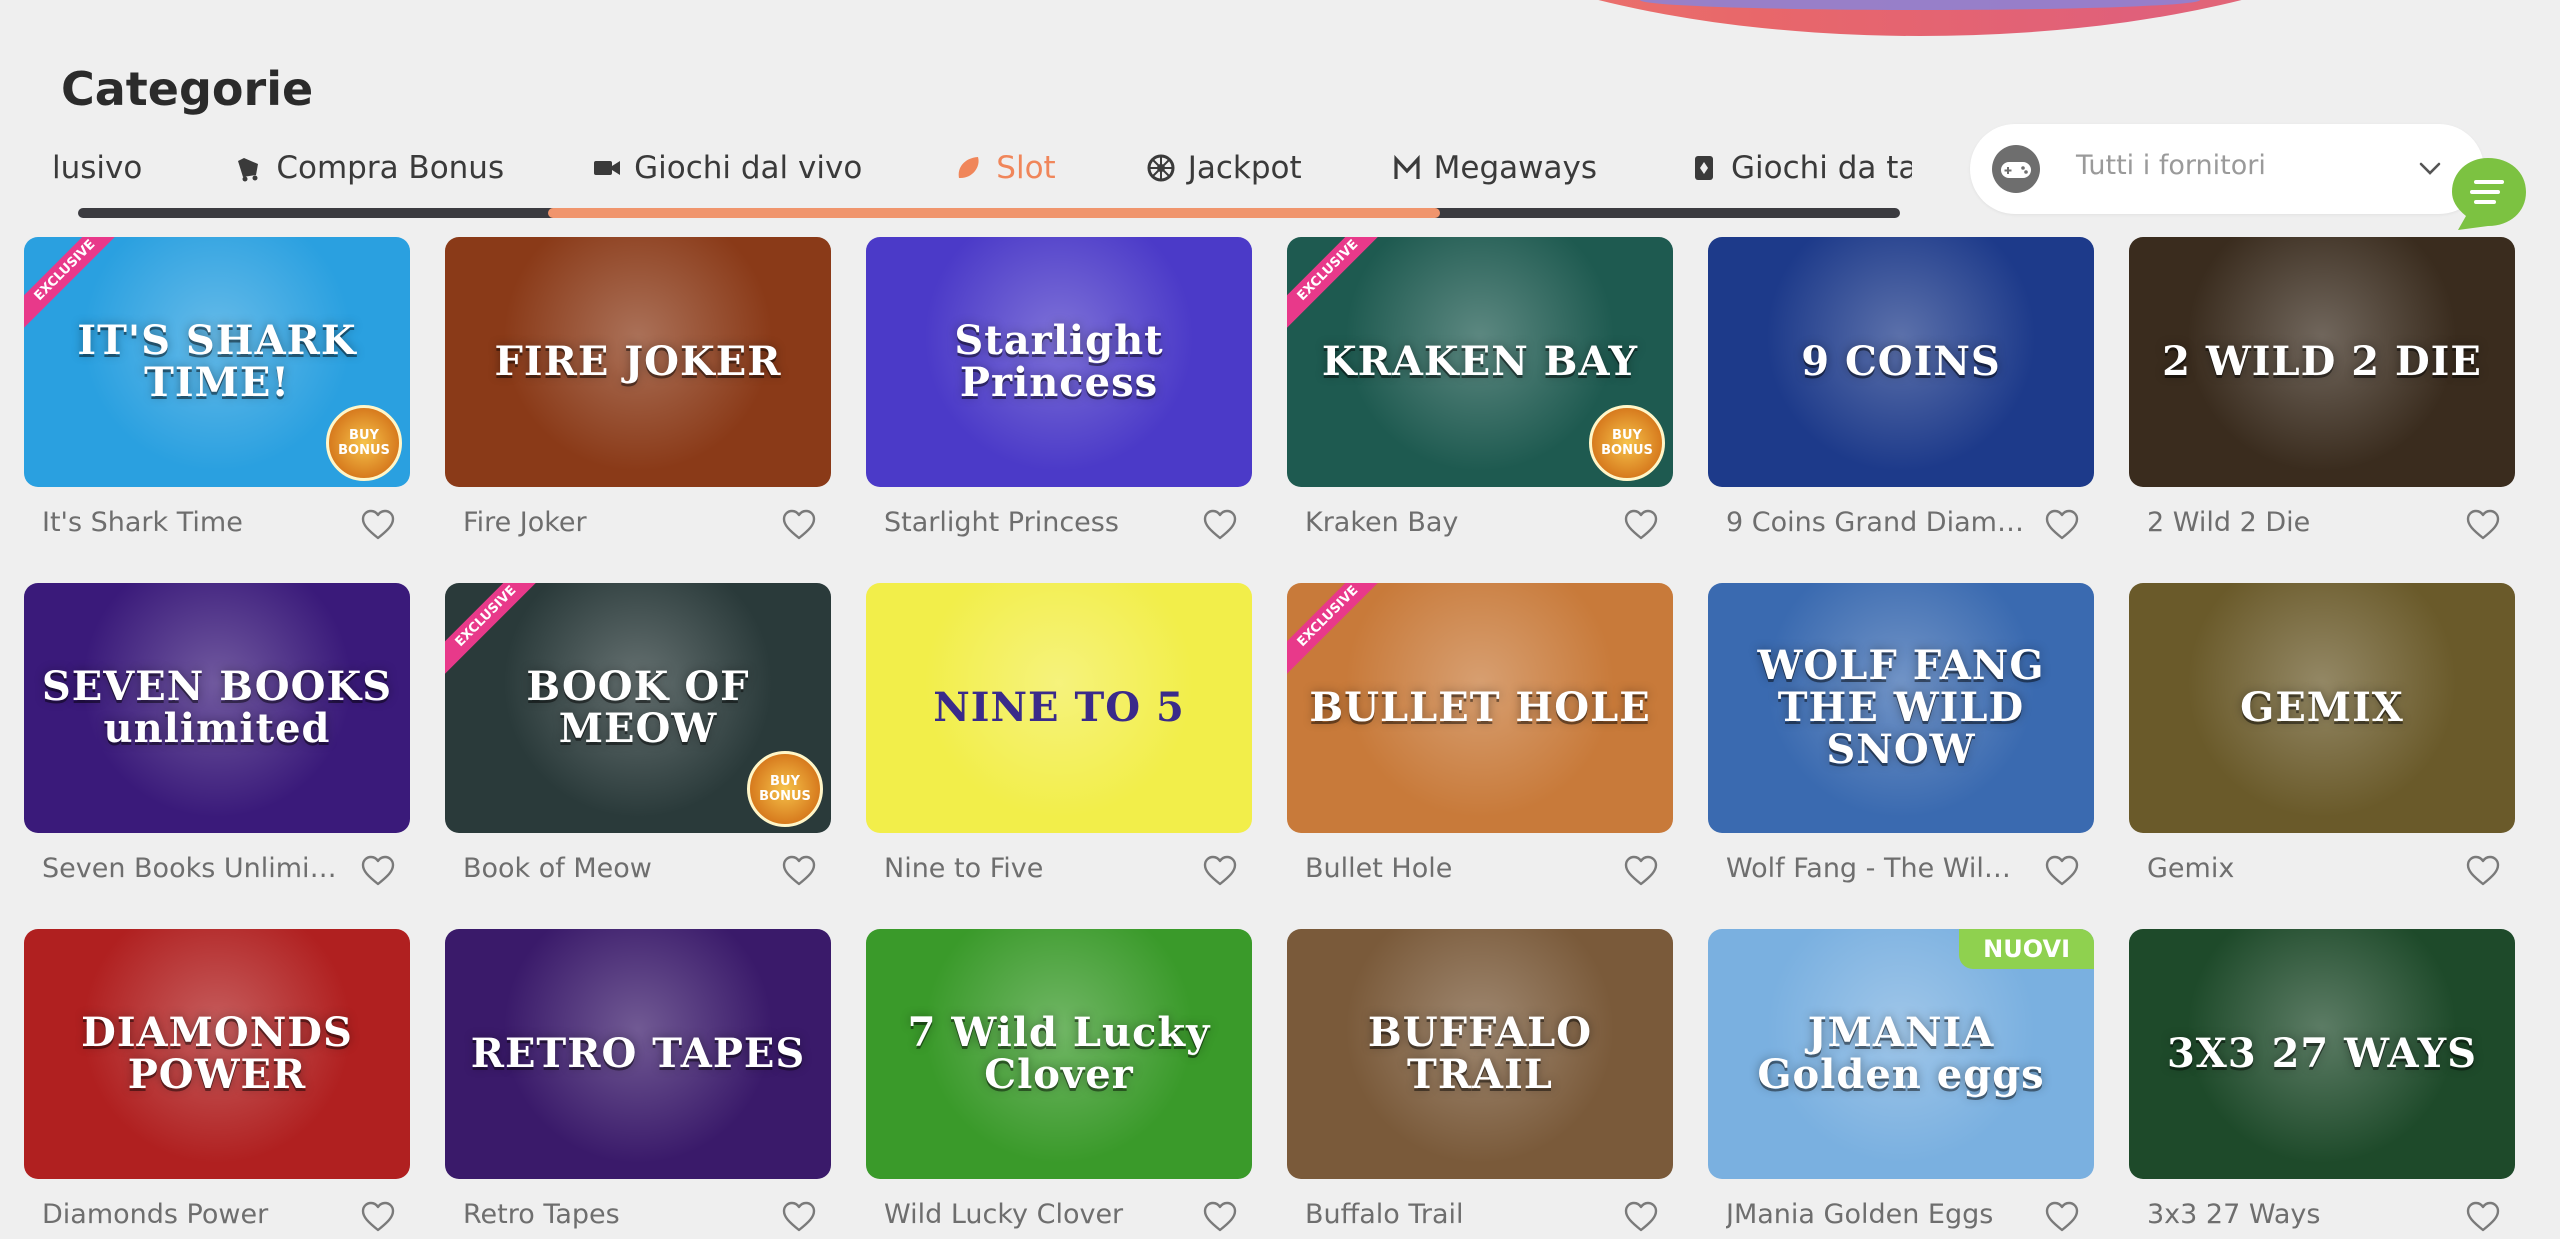  What do you see at coordinates (1480, 708) in the screenshot?
I see `game-thumbnail: BULLET HOLE EXCLUSIVE` at bounding box center [1480, 708].